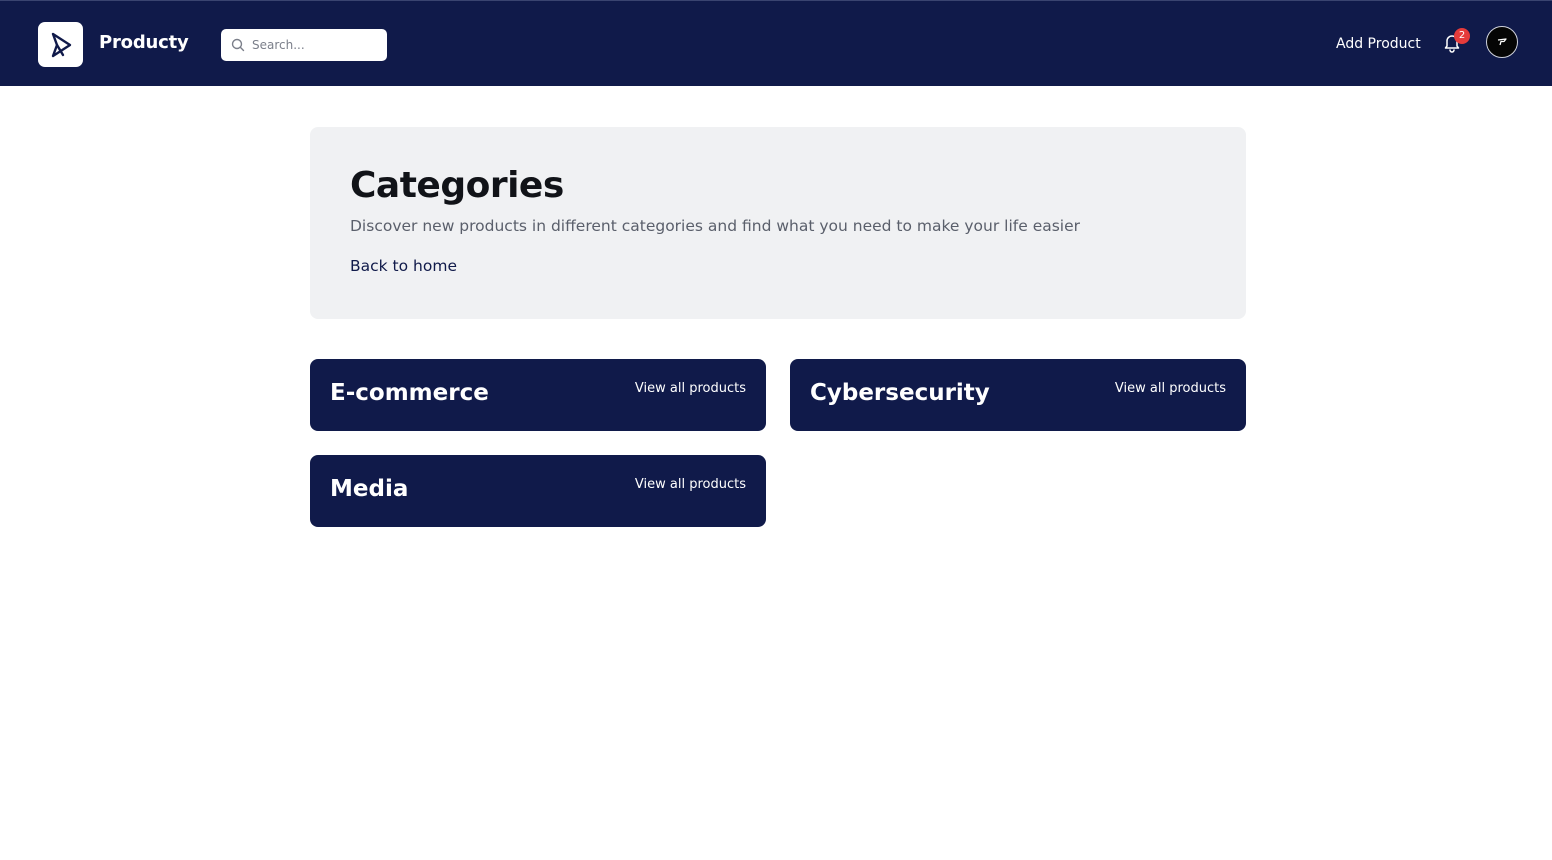 The image size is (1552, 860). I want to click on user-avatar, so click(1502, 42).